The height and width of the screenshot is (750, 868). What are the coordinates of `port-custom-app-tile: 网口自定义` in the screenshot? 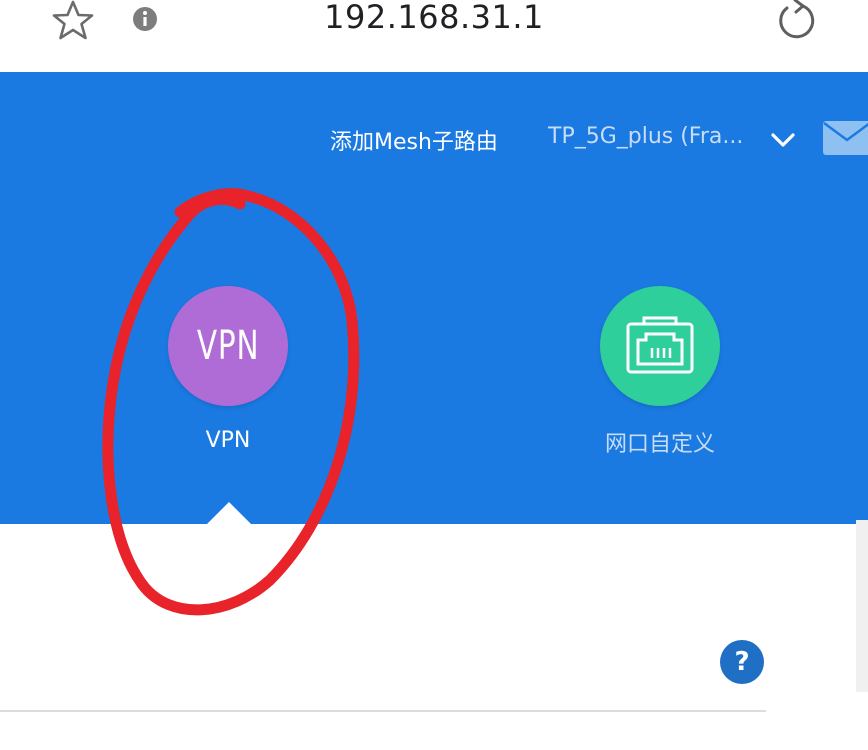 It's located at (660, 372).